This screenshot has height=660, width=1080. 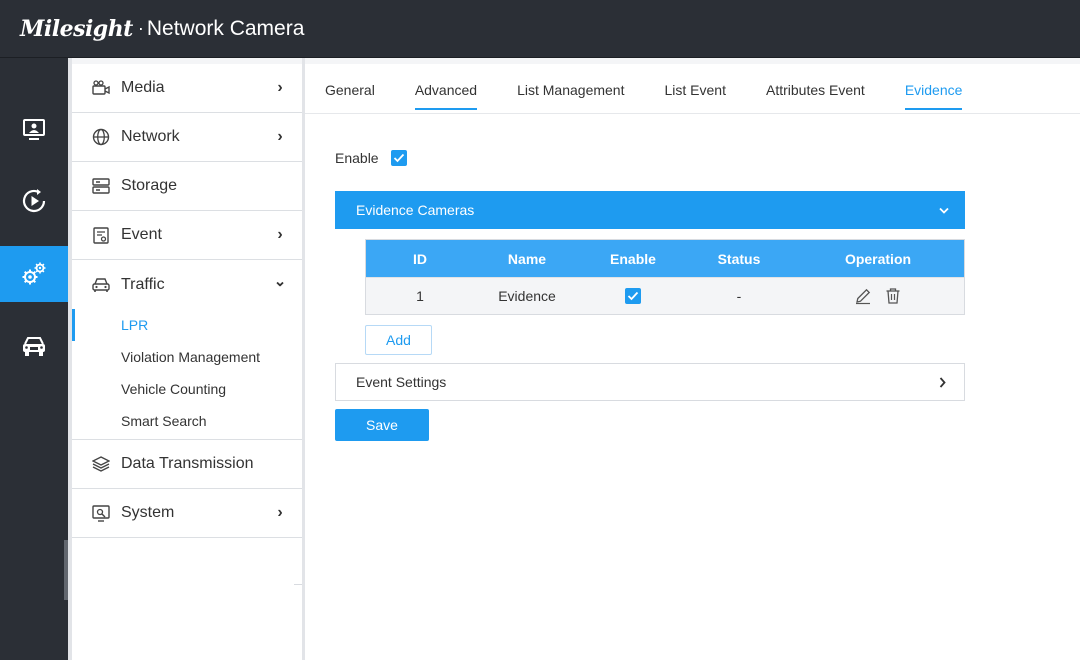 What do you see at coordinates (570, 88) in the screenshot?
I see `tab-list-management: List Management` at bounding box center [570, 88].